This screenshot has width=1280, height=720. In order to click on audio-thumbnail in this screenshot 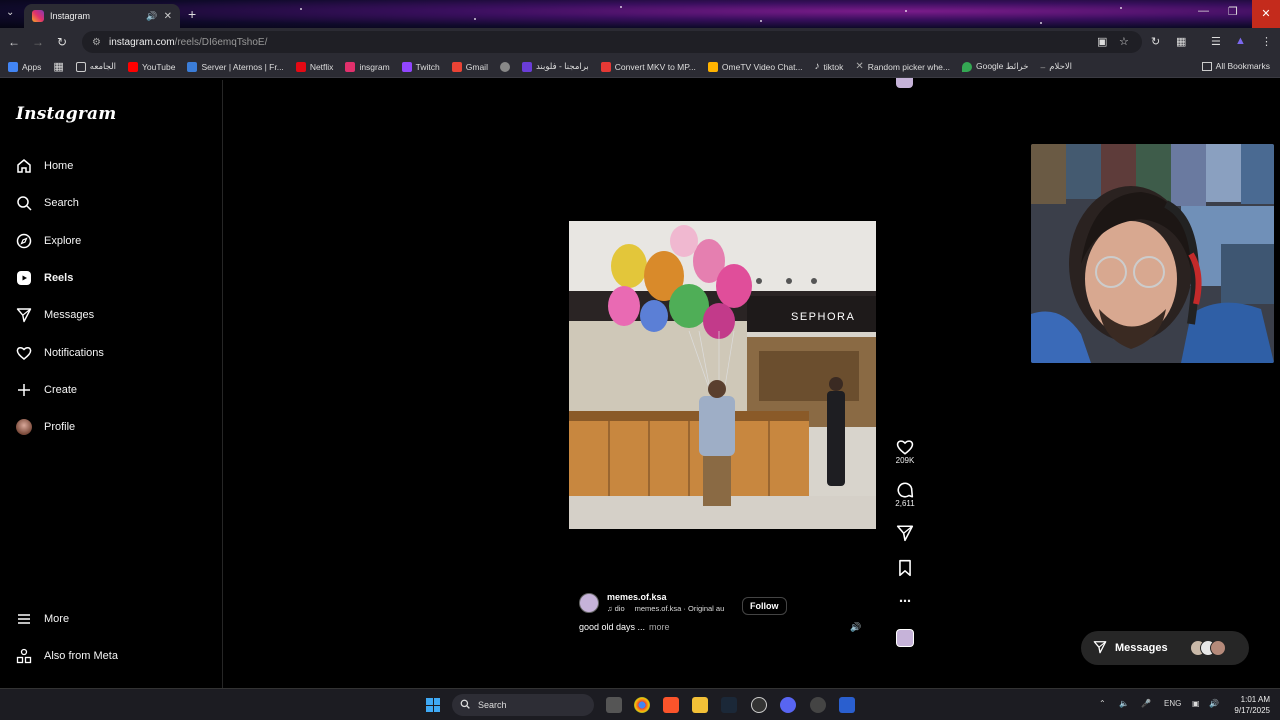, I will do `click(905, 638)`.